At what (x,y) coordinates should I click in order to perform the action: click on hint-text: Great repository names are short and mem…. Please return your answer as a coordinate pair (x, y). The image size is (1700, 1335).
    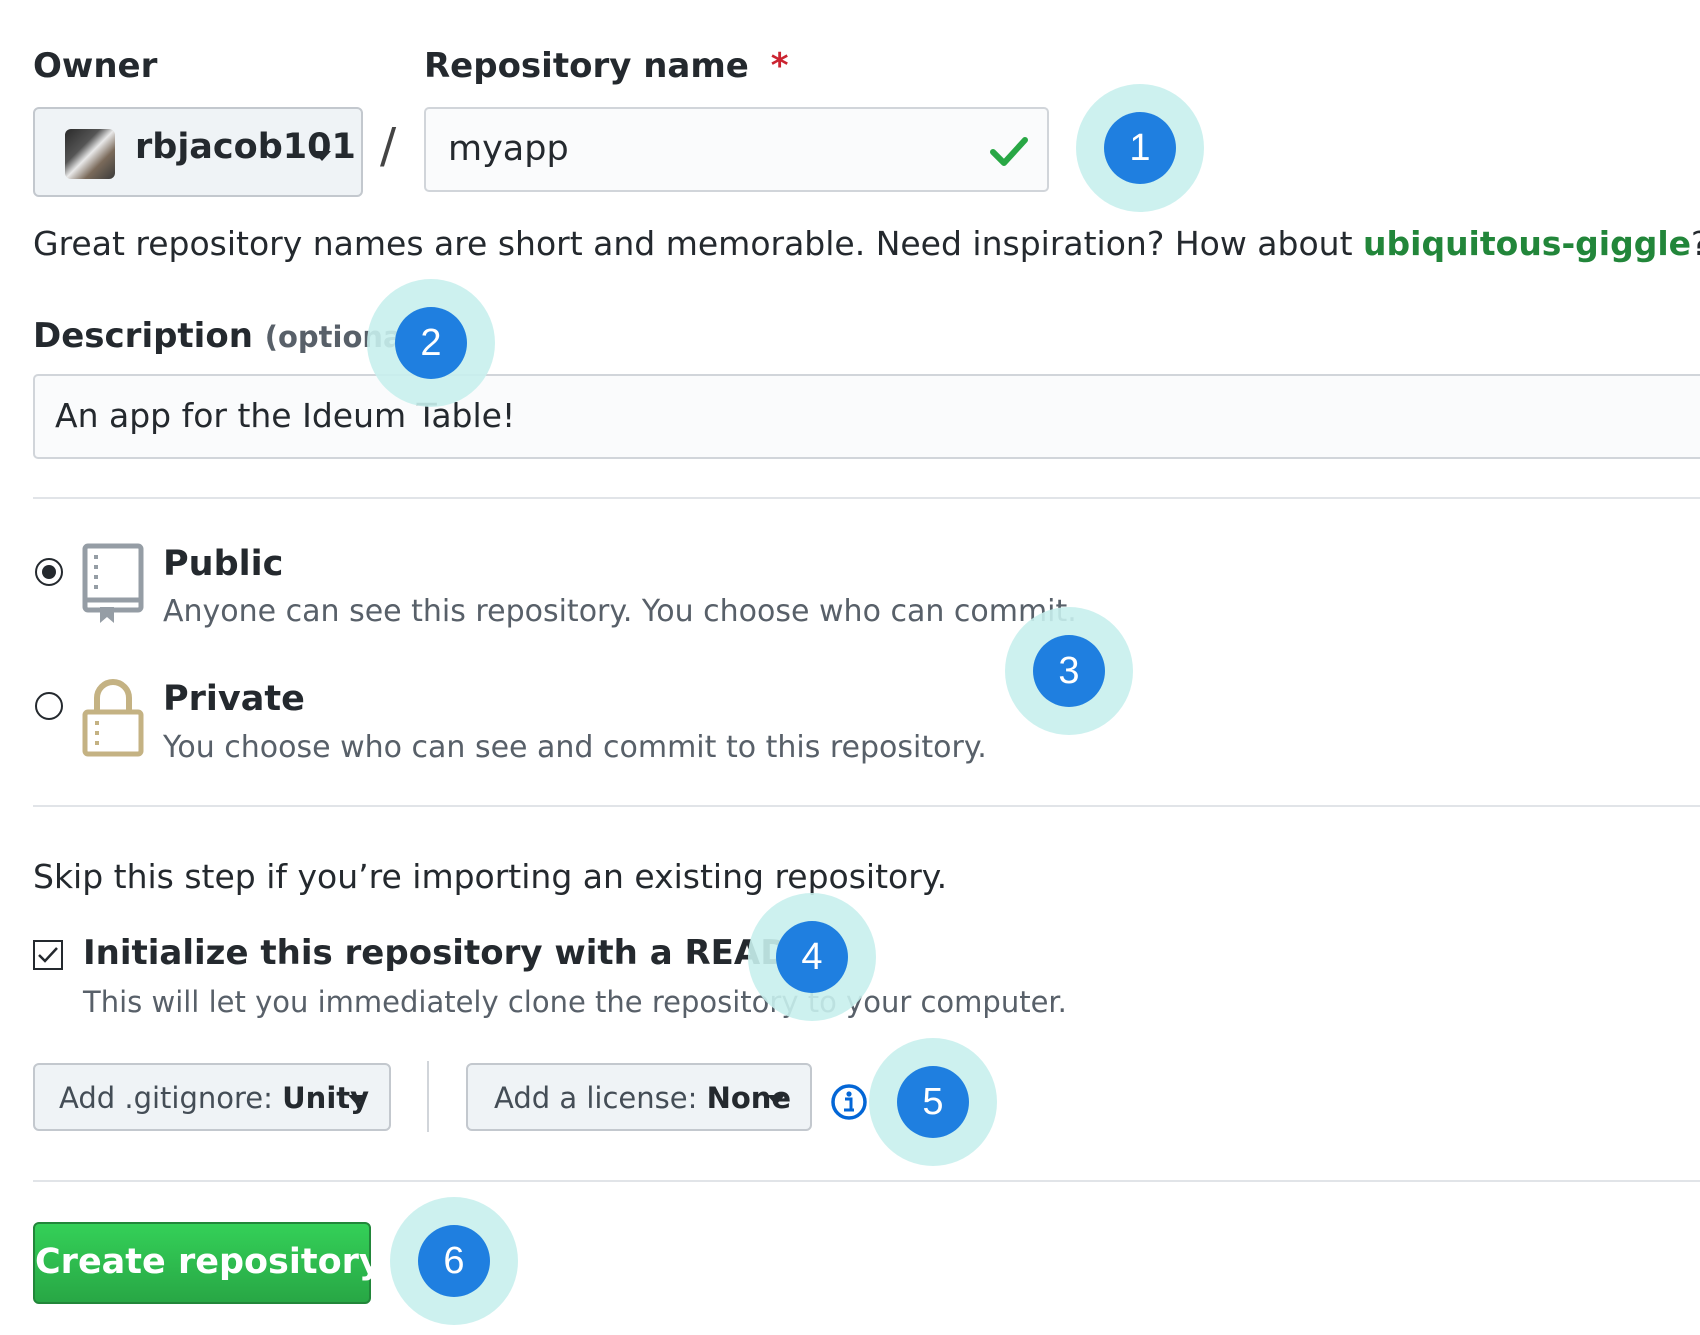
    Looking at the image, I should click on (698, 243).